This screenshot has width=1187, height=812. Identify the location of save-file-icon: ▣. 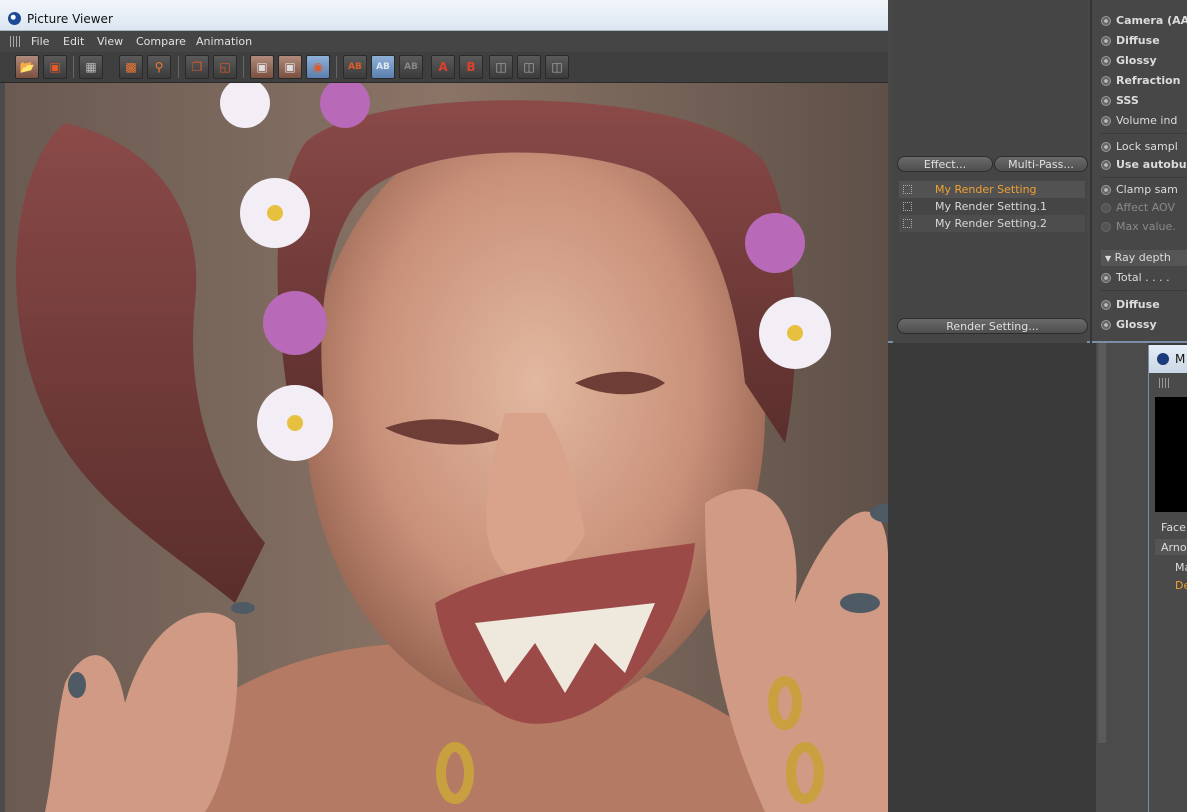
(55, 67).